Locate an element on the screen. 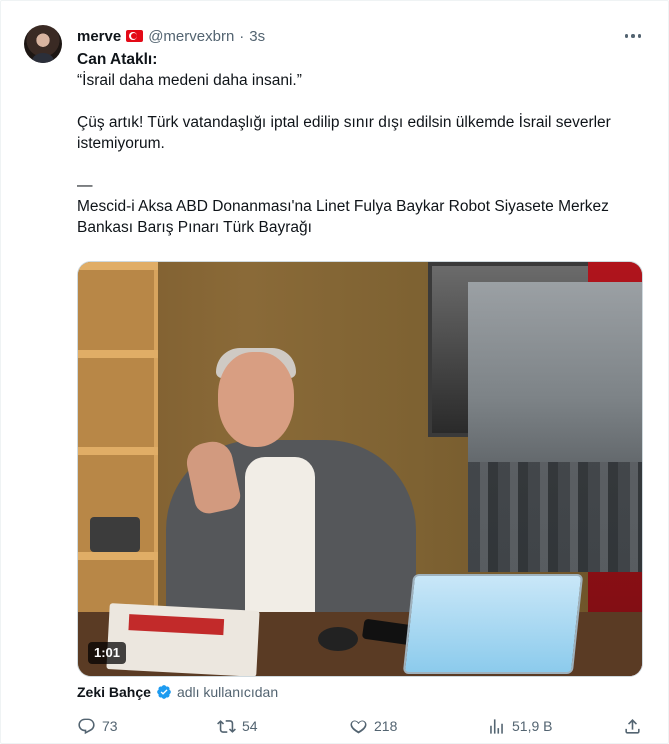  computer-mouse is located at coordinates (338, 639).